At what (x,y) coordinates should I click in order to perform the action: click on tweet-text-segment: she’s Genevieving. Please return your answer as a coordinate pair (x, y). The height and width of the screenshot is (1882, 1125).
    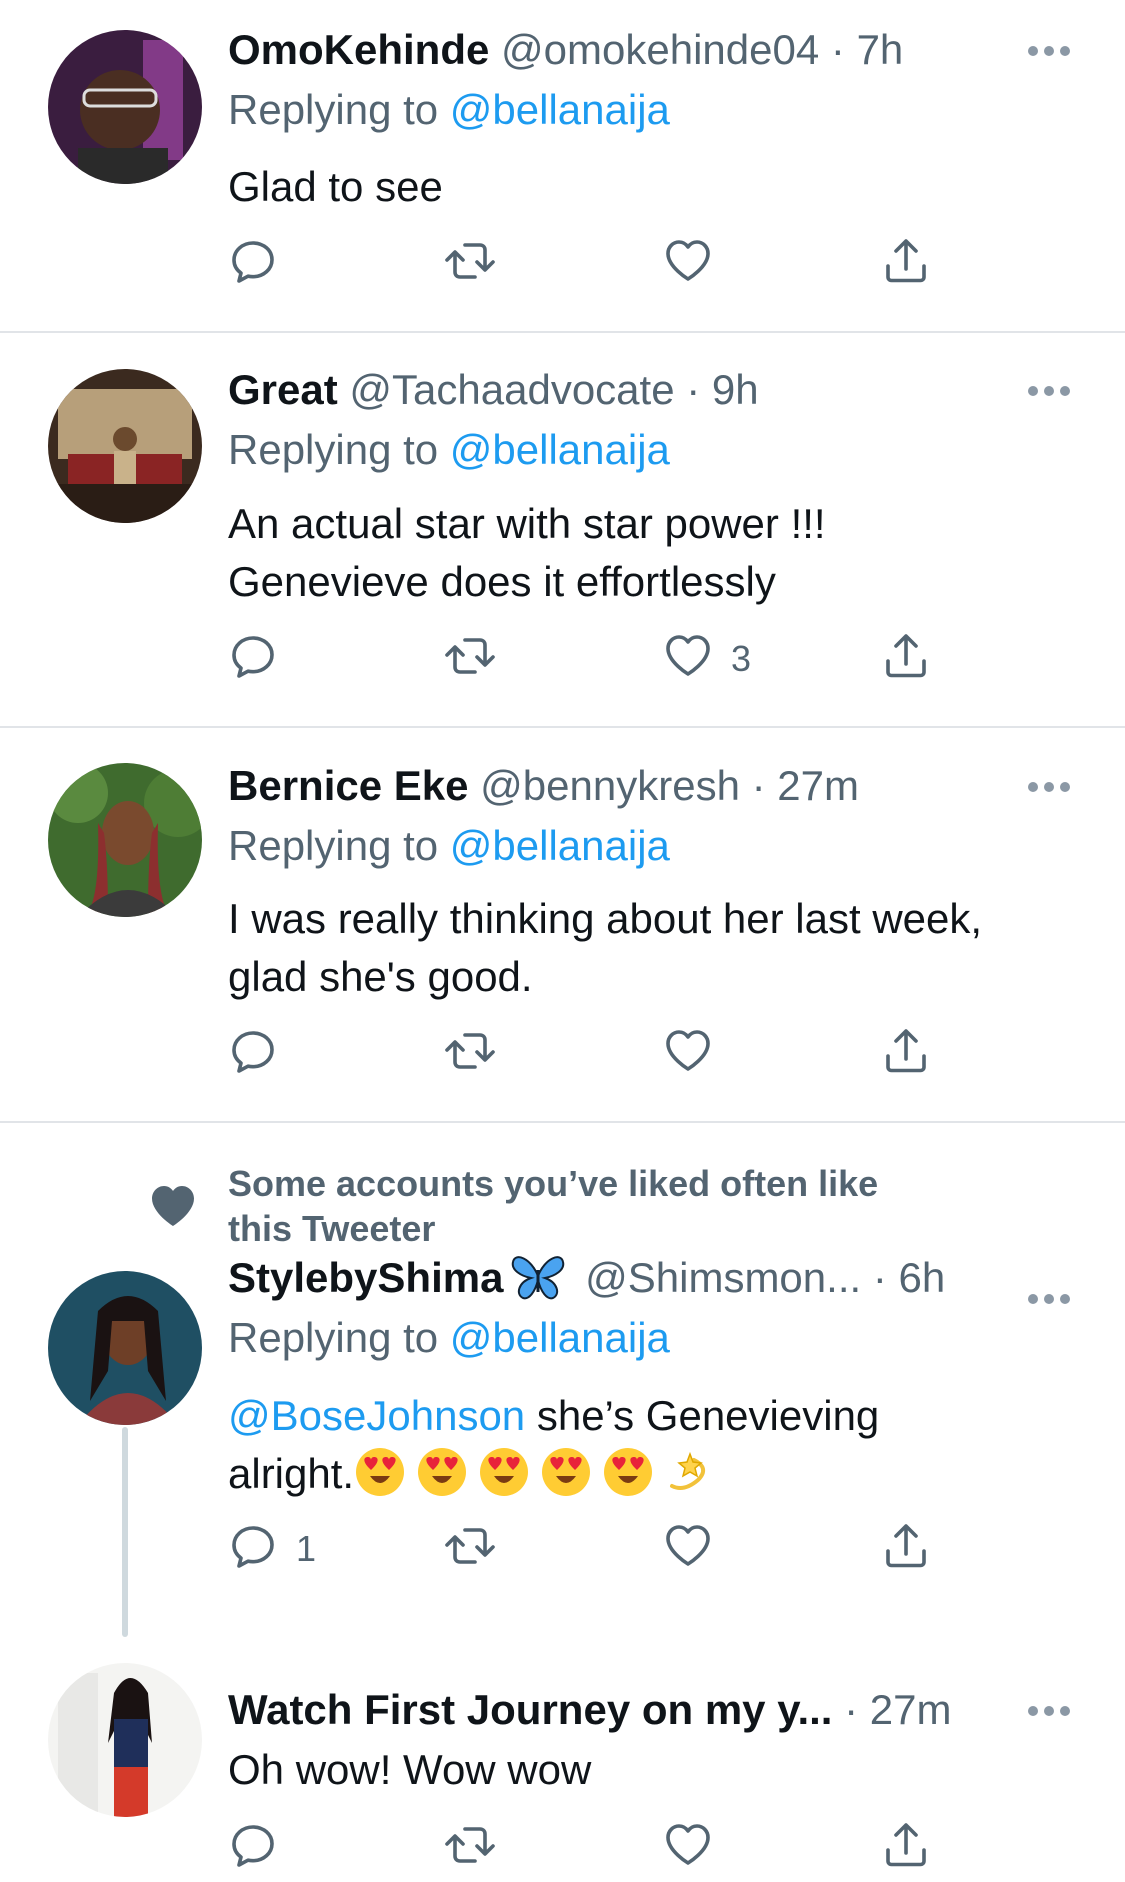
    Looking at the image, I should click on (702, 1415).